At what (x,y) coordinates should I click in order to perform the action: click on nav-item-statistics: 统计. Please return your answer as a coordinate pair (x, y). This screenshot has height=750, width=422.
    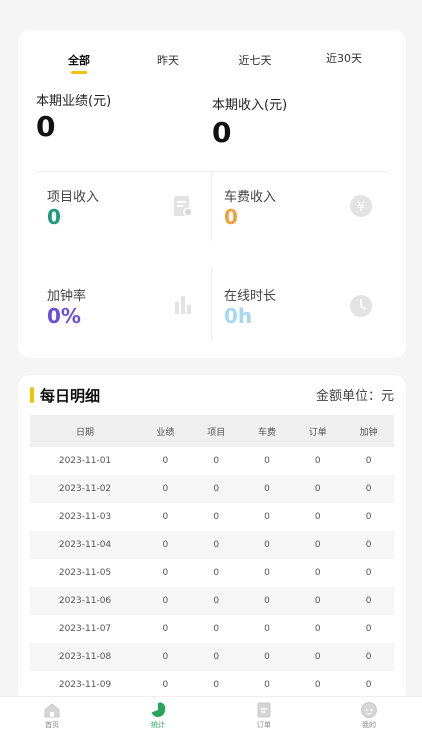
    Looking at the image, I should click on (158, 715).